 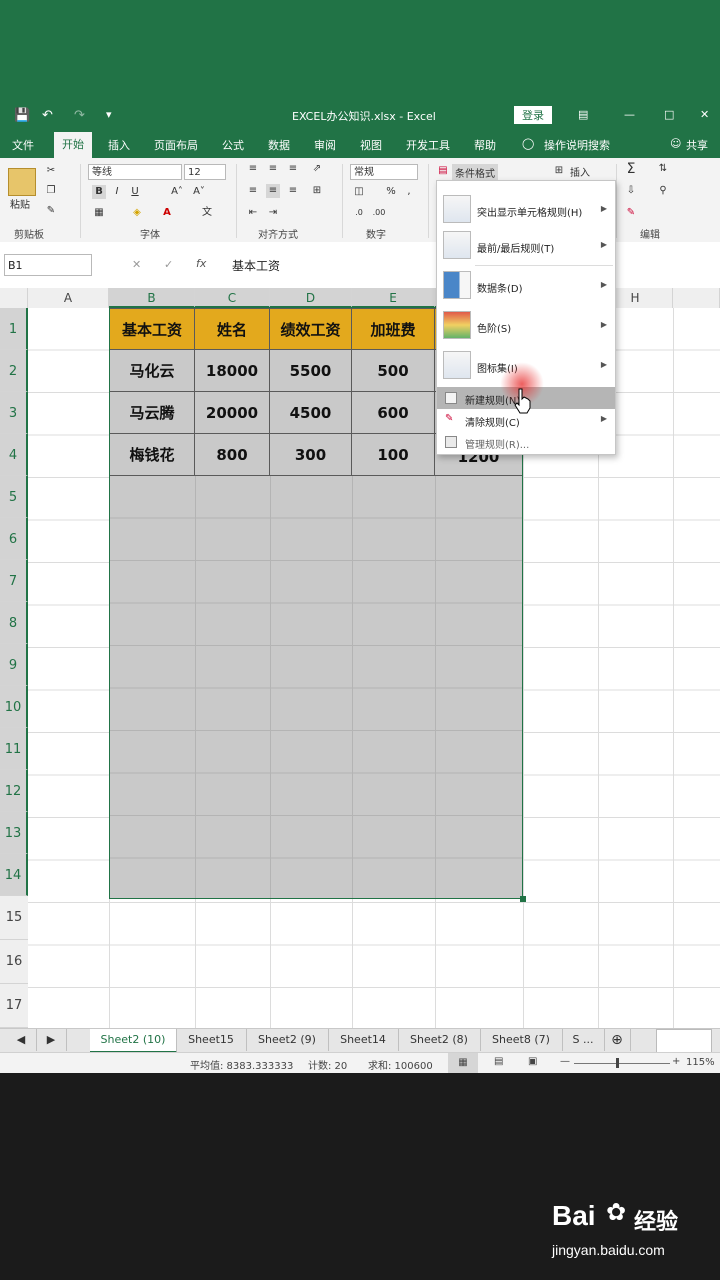 I want to click on quick-access-customize-icon: ▾, so click(x=109, y=114).